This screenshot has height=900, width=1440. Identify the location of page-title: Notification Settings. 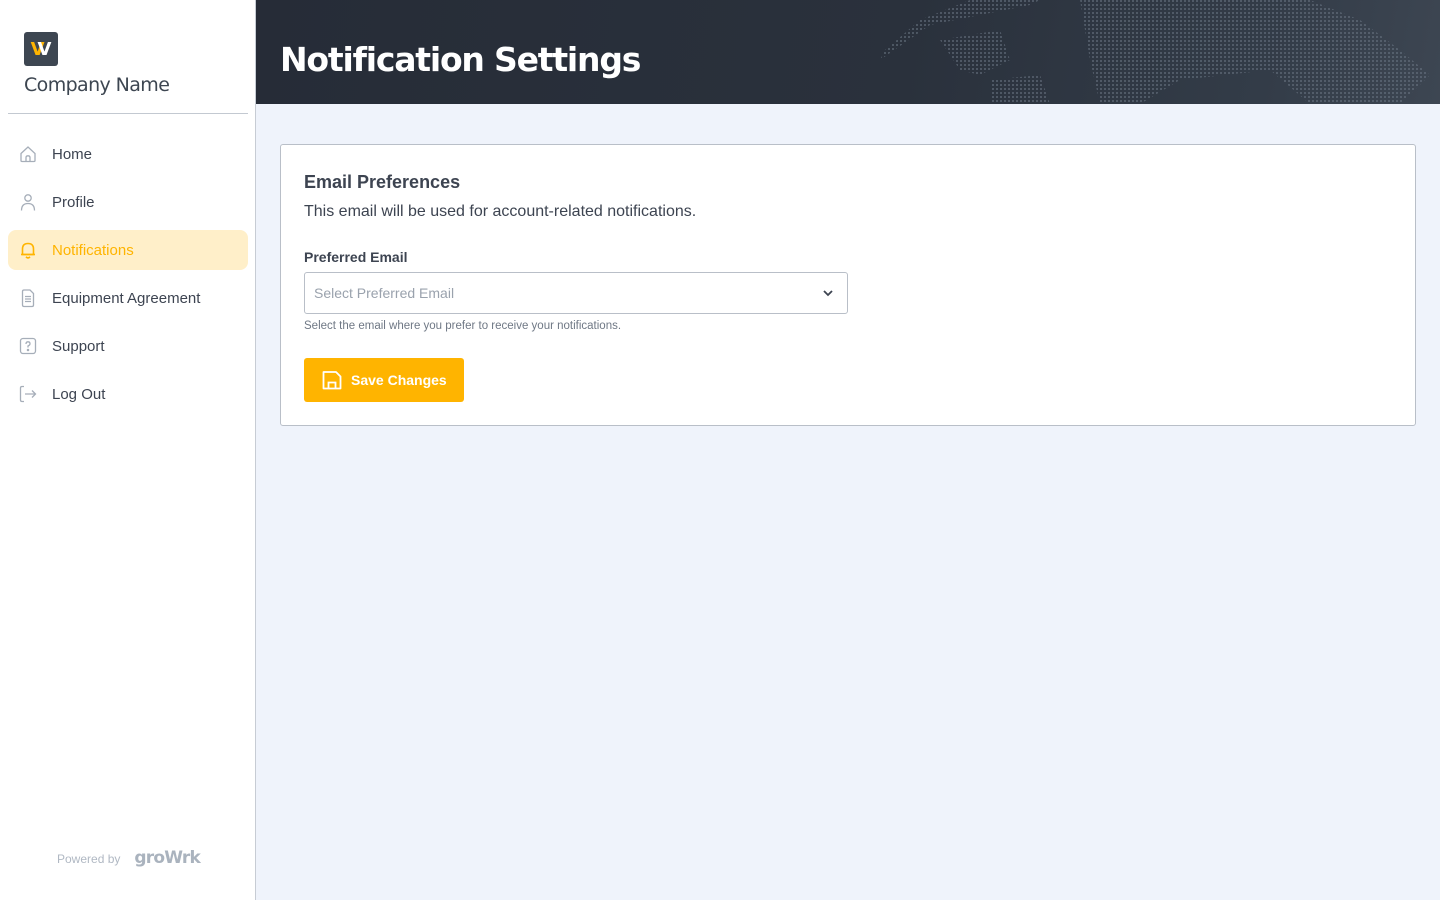
(460, 59).